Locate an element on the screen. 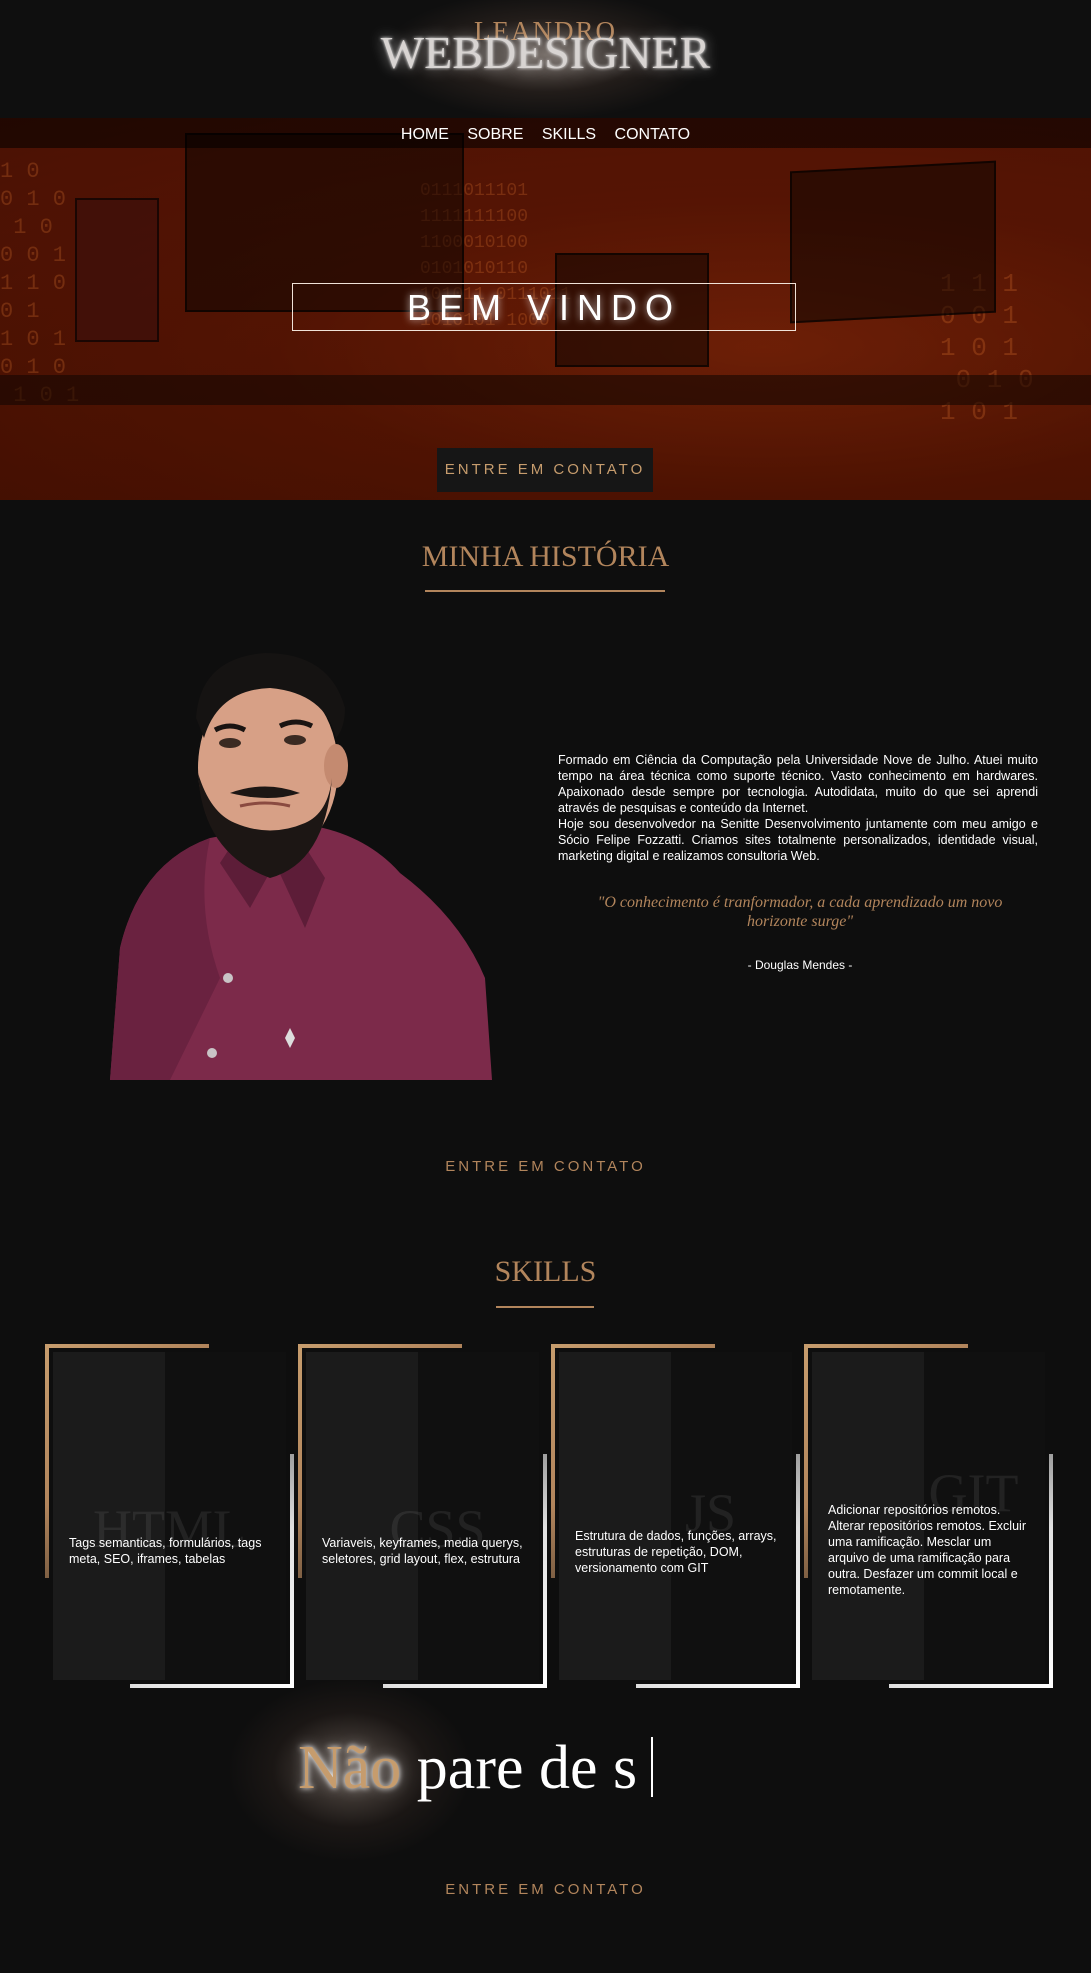 Image resolution: width=1091 pixels, height=1973 pixels. monitor-shape is located at coordinates (893, 242).